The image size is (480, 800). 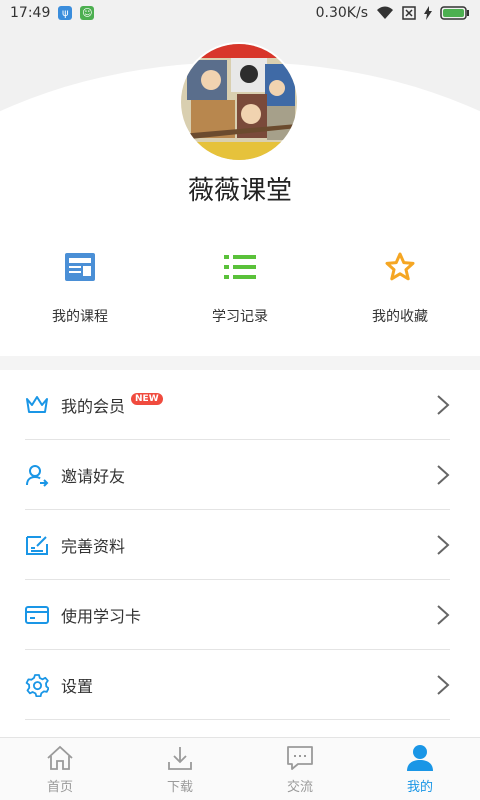 I want to click on quick-action-favorites: 我的收藏, so click(x=400, y=295).